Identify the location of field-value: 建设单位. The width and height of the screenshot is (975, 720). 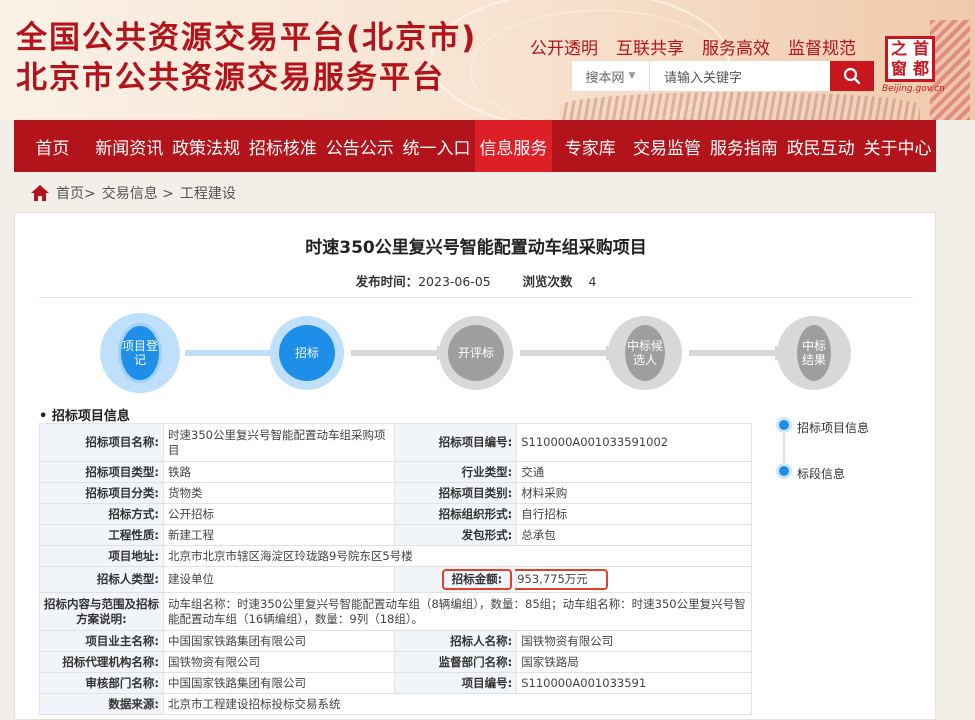
(279, 579).